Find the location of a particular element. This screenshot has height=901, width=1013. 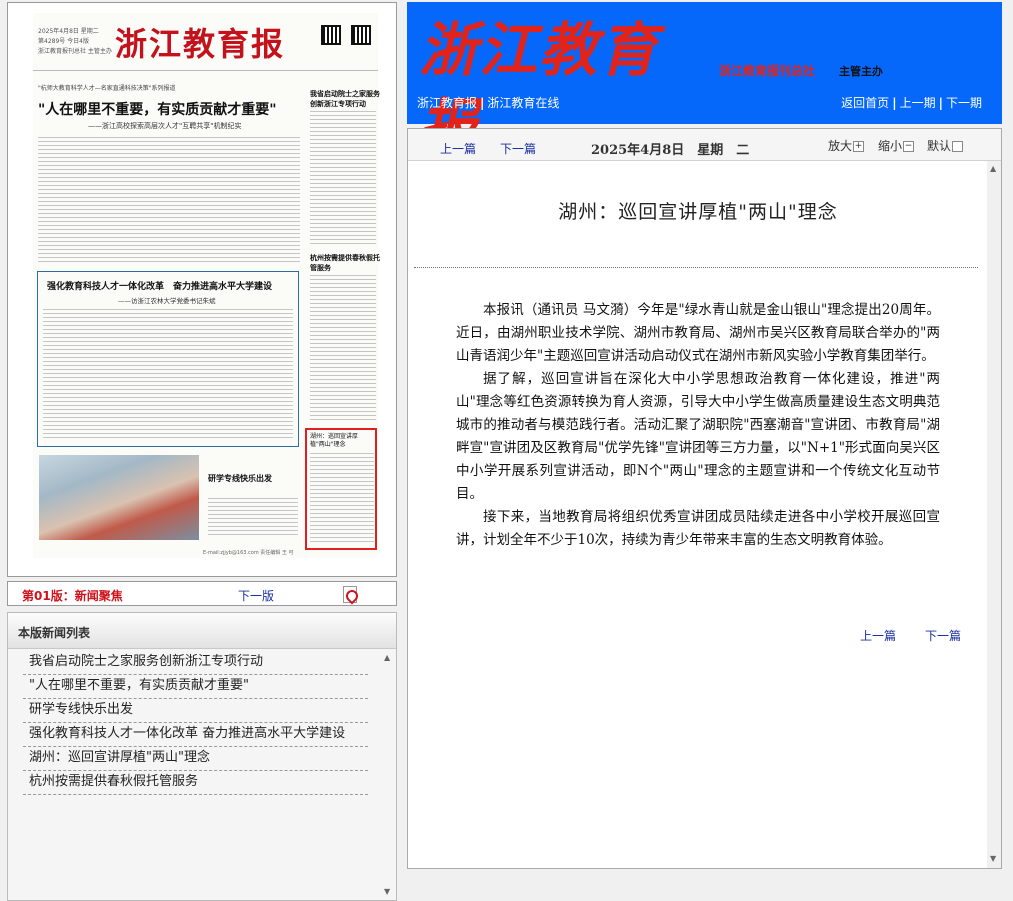

prev-article-link: 上一篇 is located at coordinates (458, 148).